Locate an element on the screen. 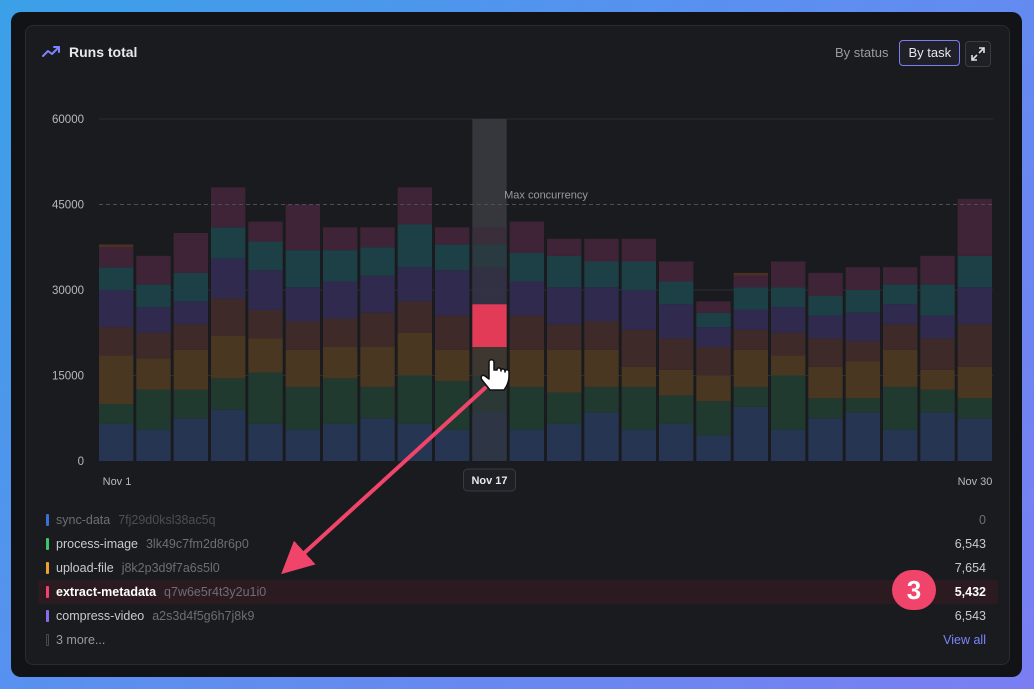  legend-row-process-image: process-image 3lk49c7fm2d8r6p0 6,543 is located at coordinates (518, 544).